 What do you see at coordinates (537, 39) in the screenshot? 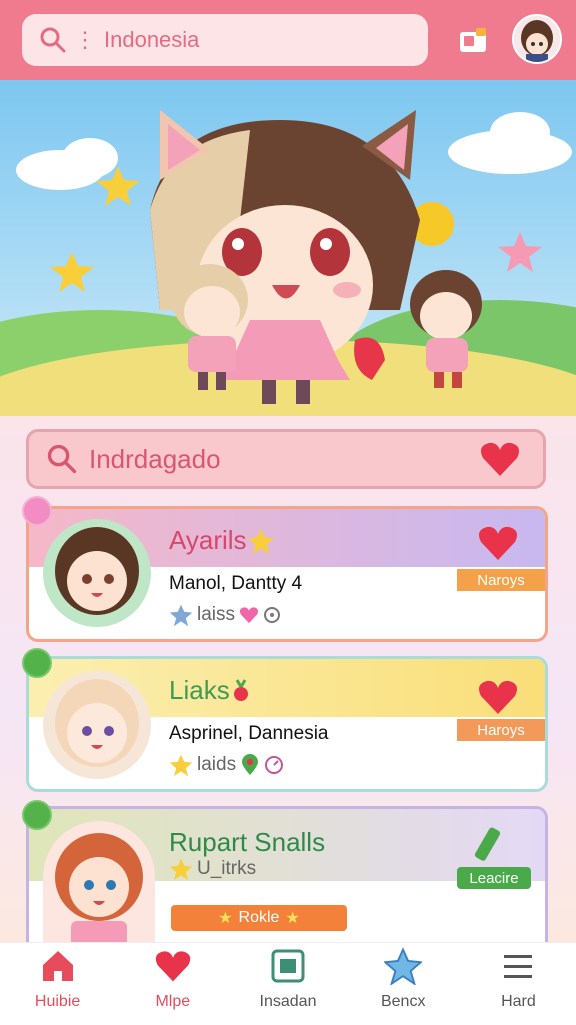
I see `profile-avatar` at bounding box center [537, 39].